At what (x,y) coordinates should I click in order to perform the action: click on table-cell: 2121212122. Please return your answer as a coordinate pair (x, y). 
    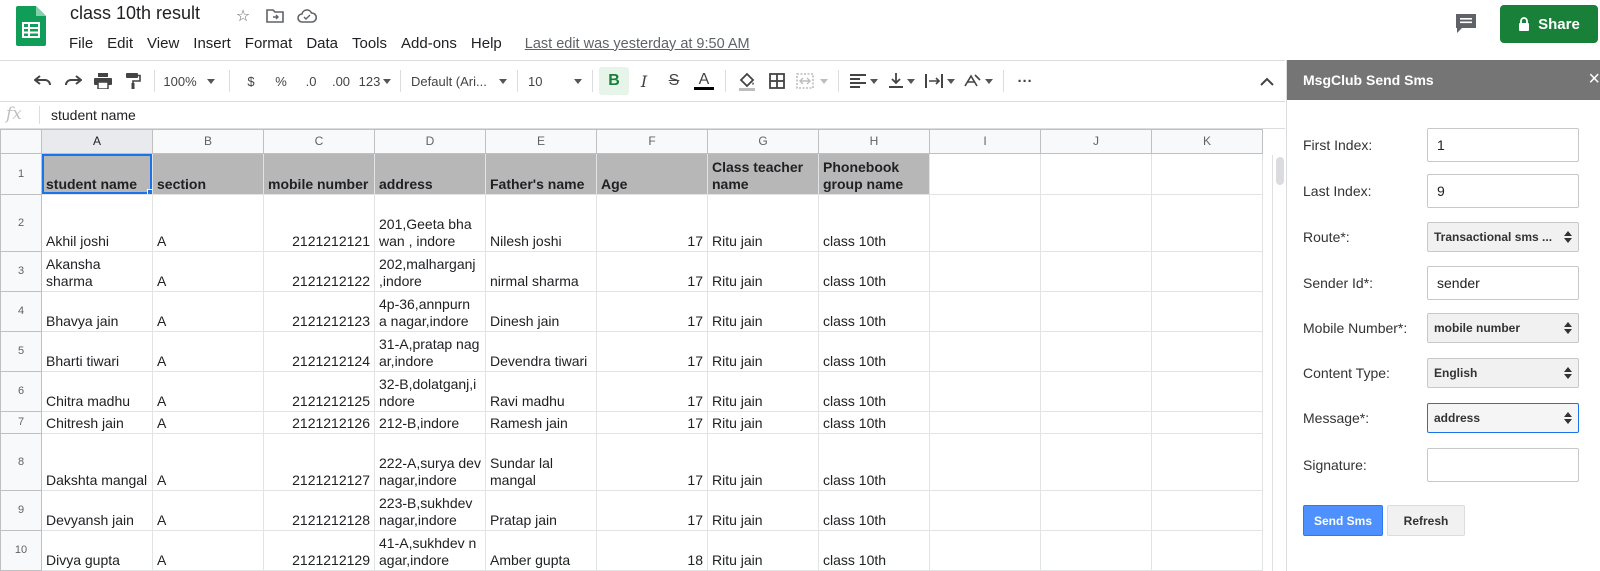
    Looking at the image, I should click on (319, 271).